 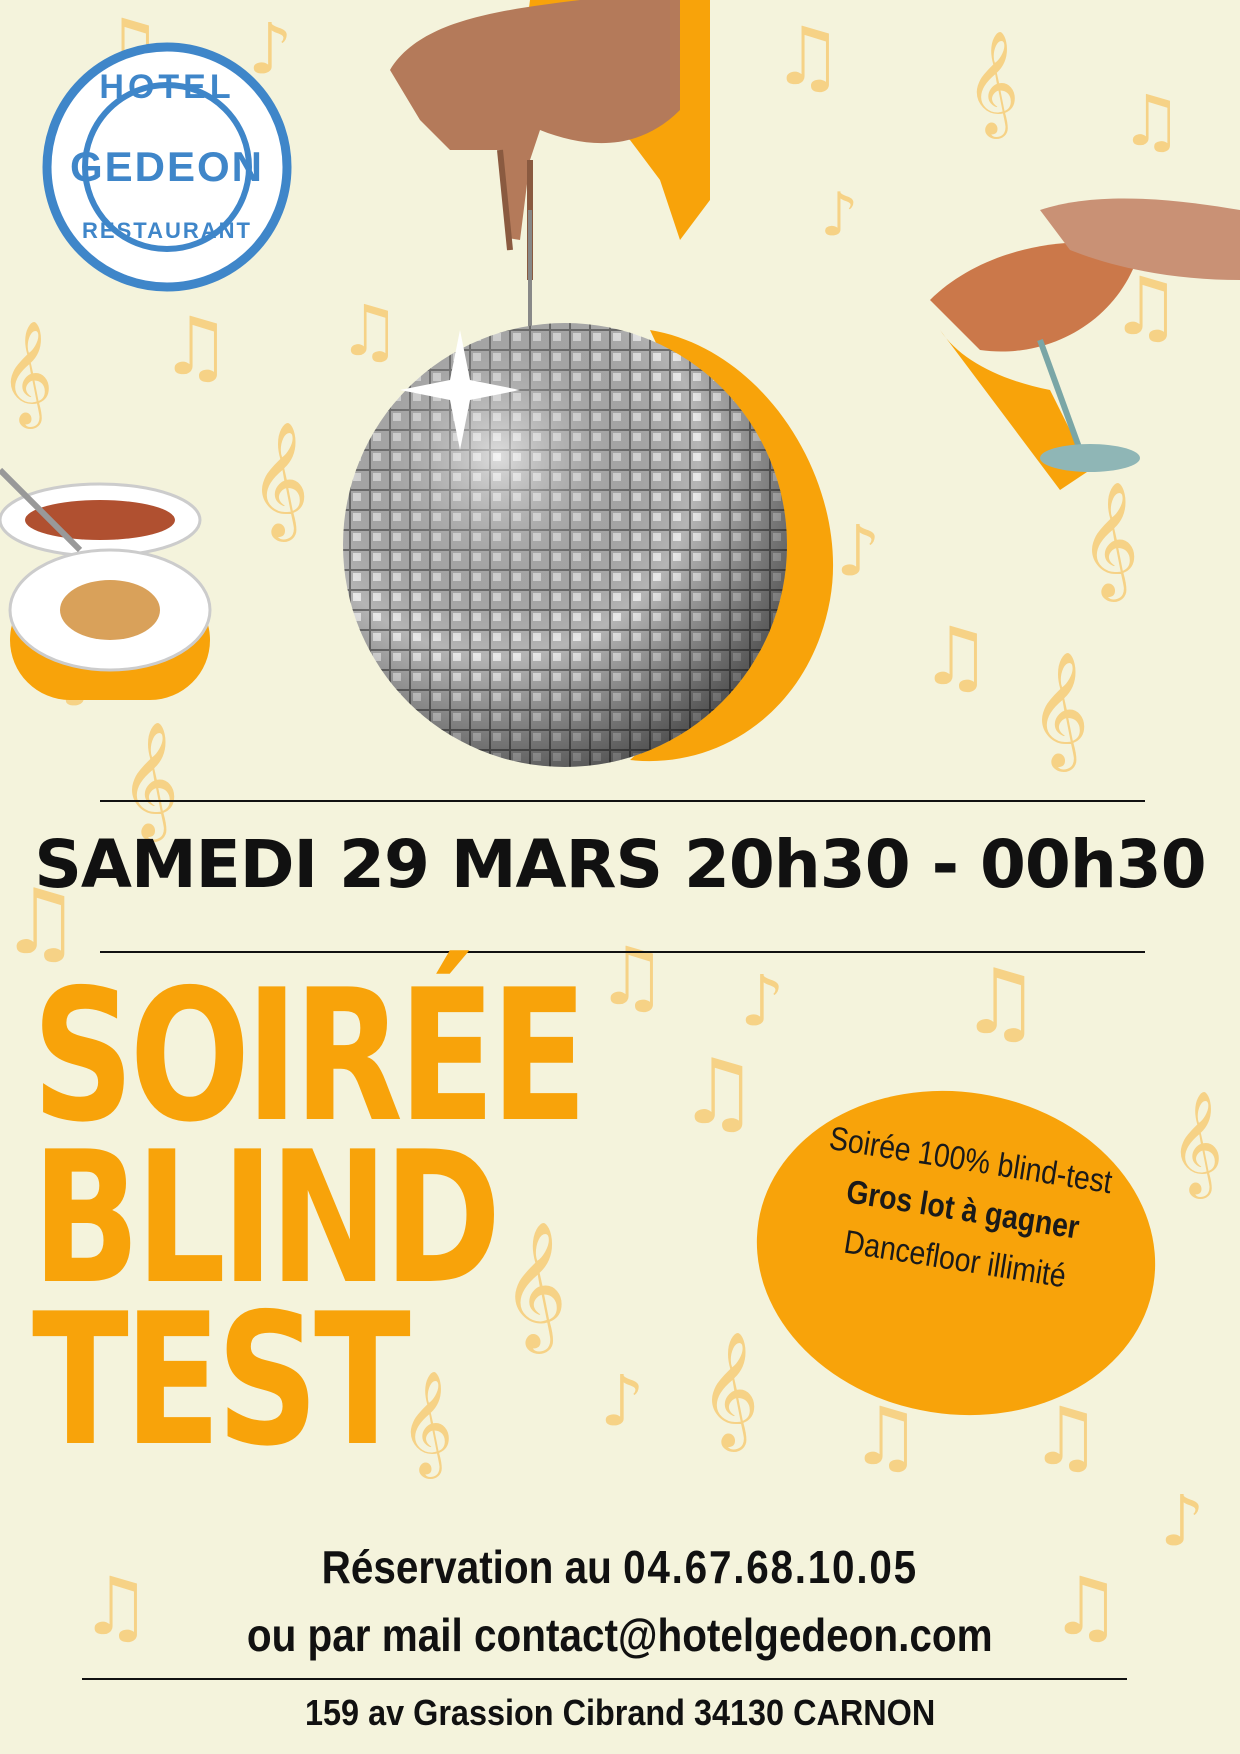 I want to click on mail-label: ou par mail, so click(x=355, y=1635).